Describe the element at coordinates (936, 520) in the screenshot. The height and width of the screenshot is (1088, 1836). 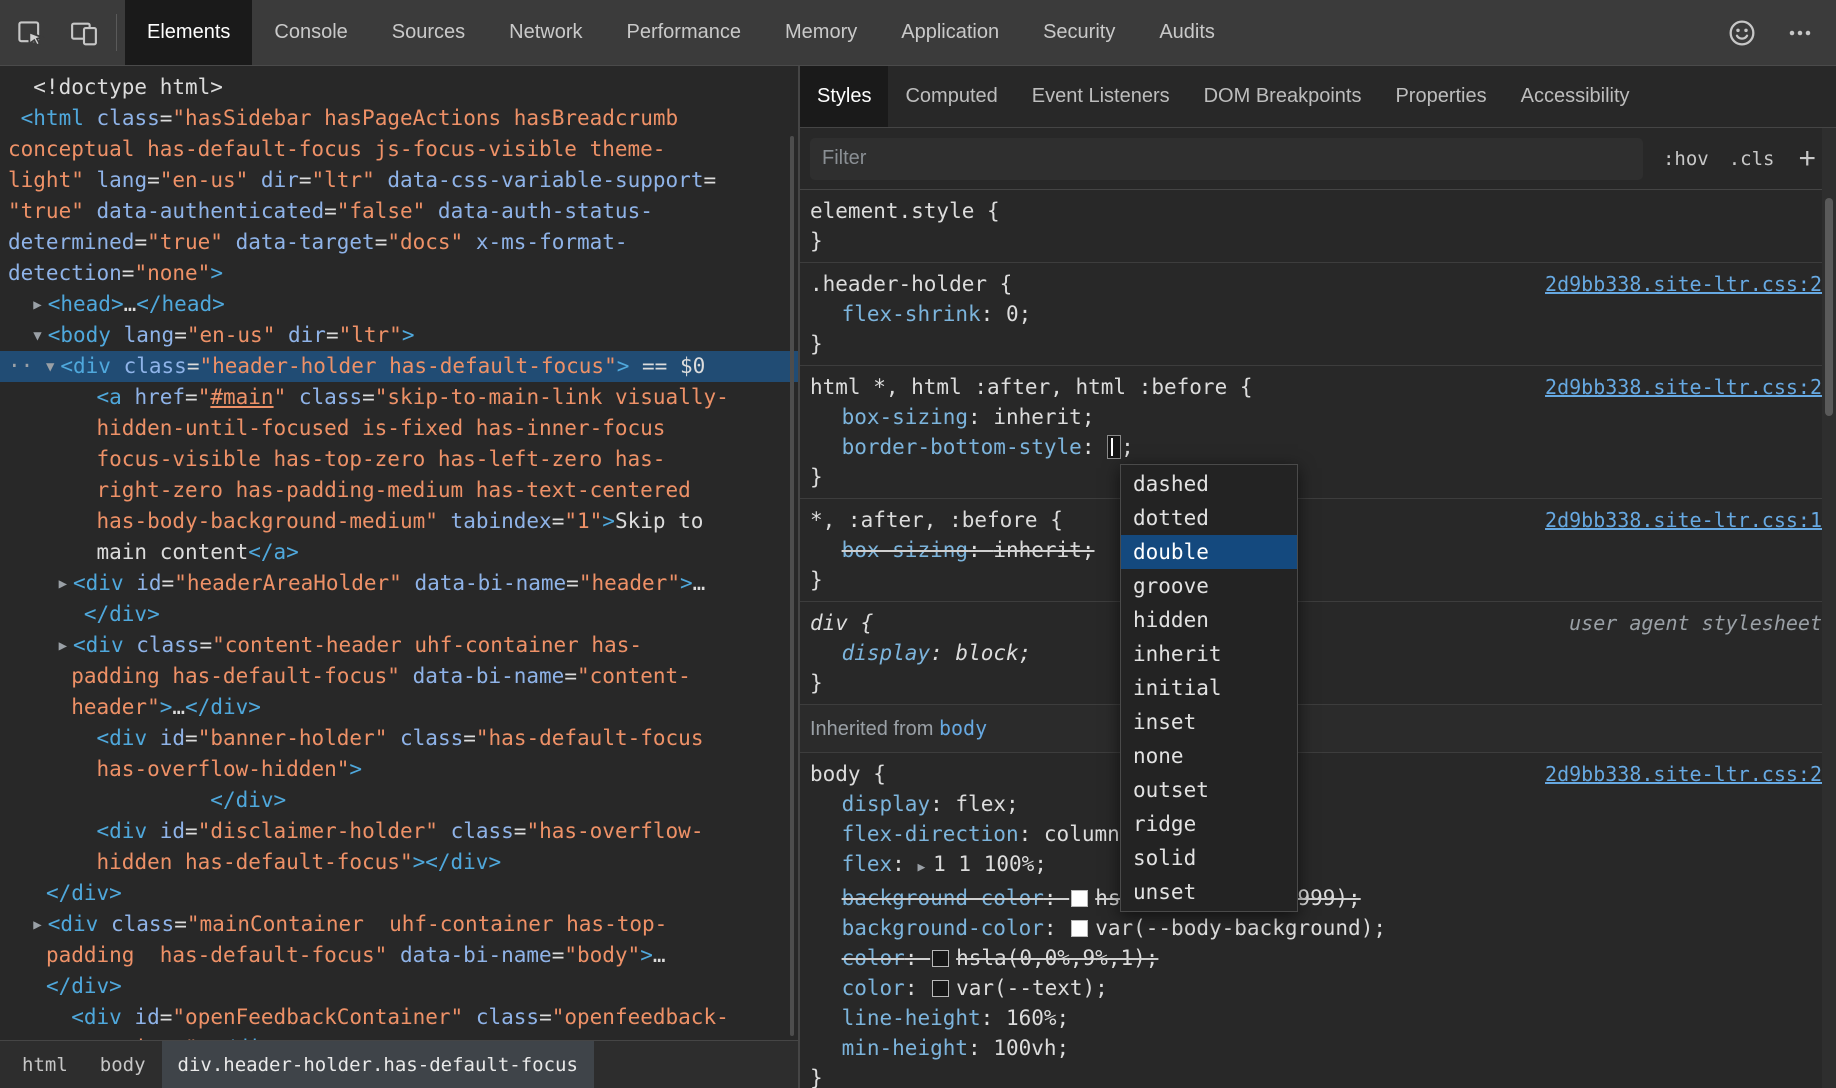
I see `rule-selector: *, :after, :before {` at that location.